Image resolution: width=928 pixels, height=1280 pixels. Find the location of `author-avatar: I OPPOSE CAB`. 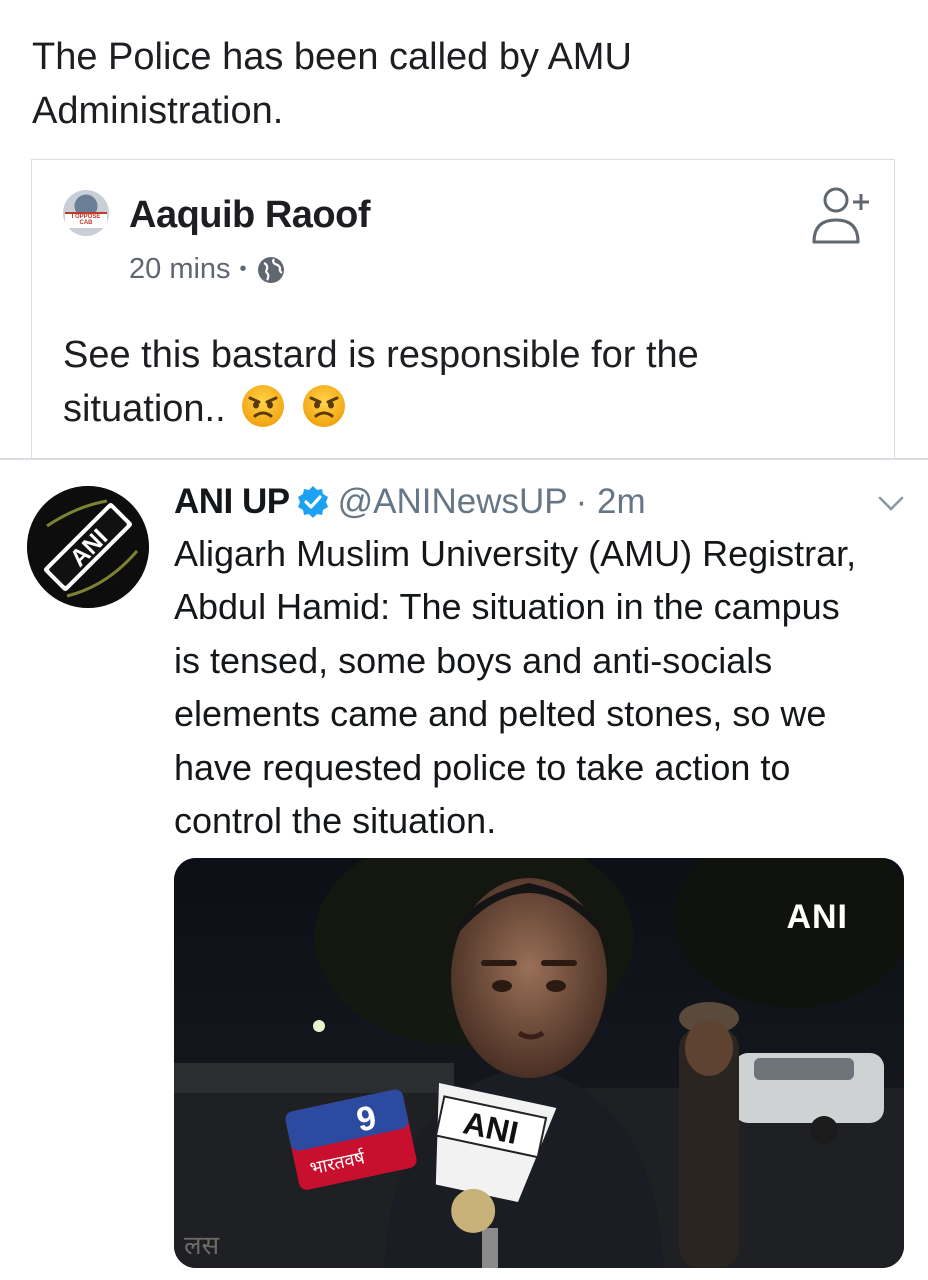

author-avatar: I OPPOSE CAB is located at coordinates (86, 213).